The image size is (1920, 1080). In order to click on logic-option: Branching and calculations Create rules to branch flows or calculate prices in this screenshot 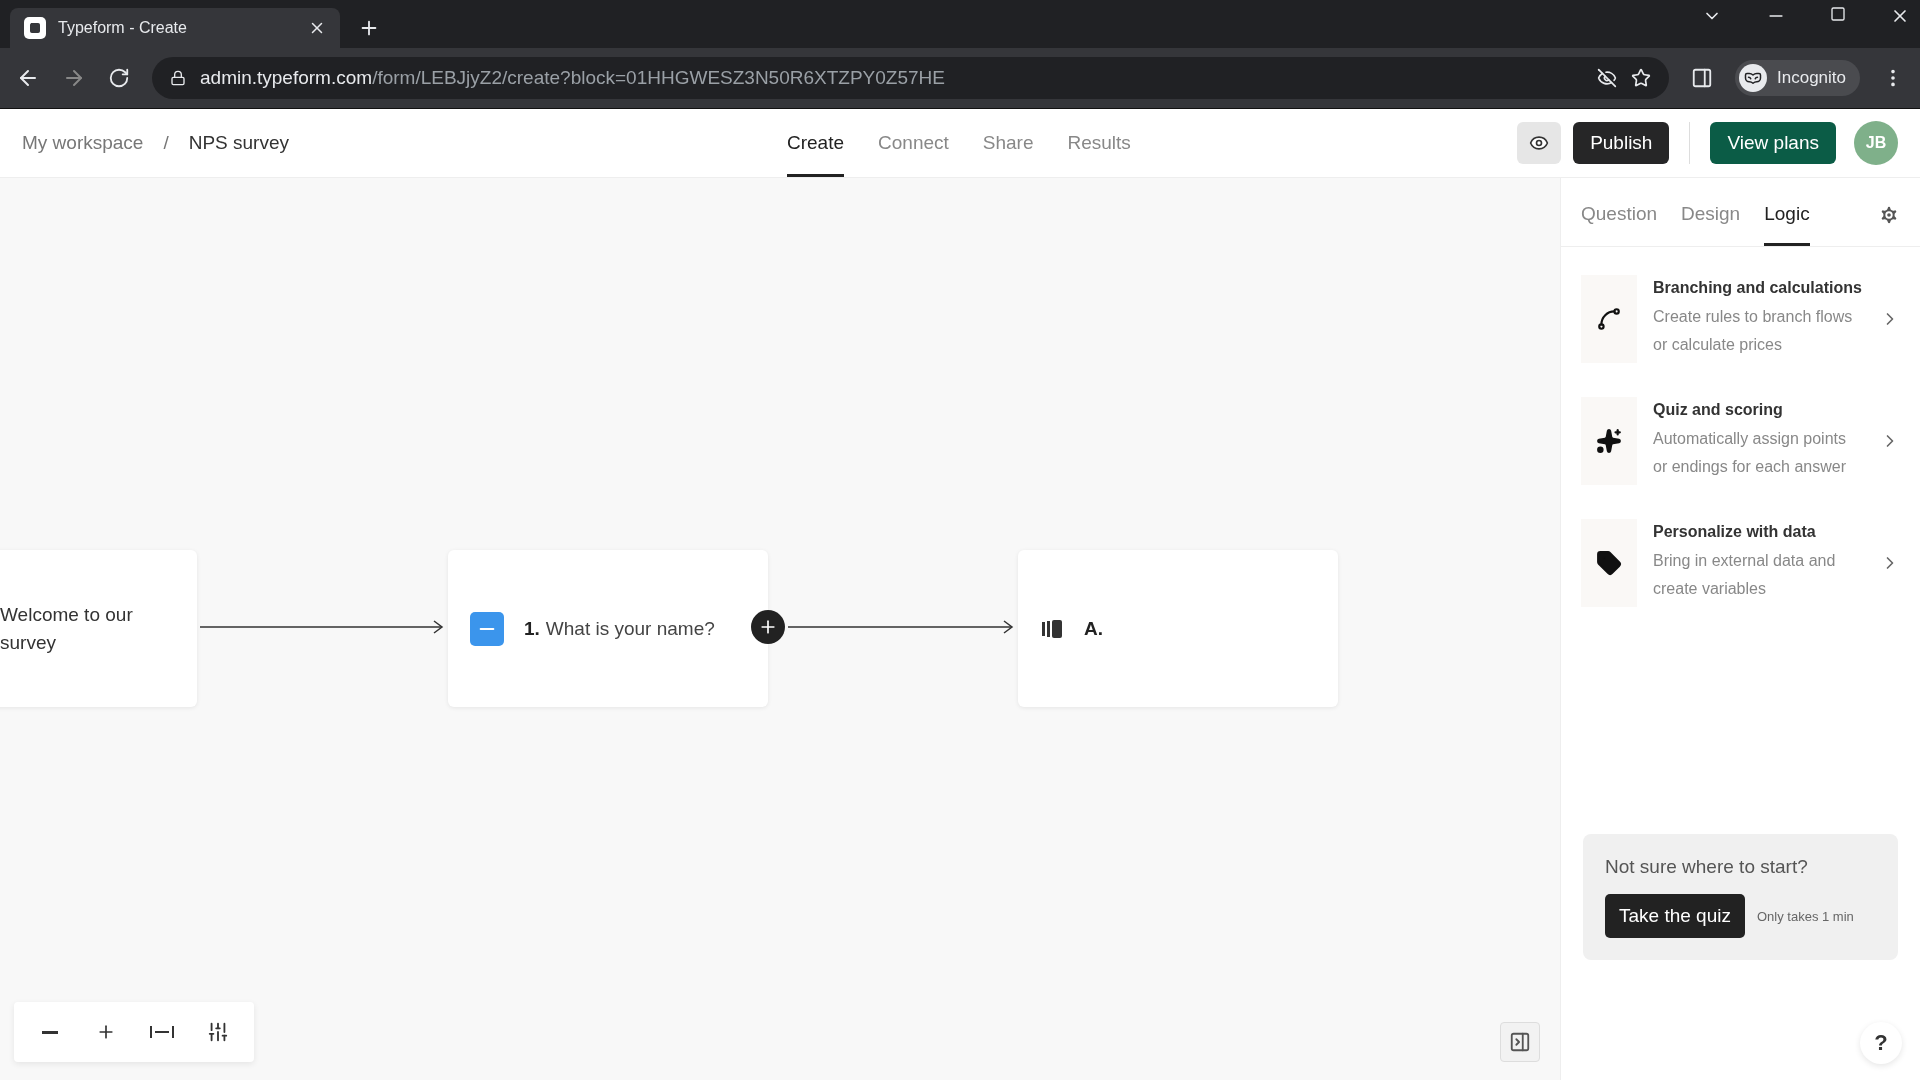, I will do `click(1740, 319)`.